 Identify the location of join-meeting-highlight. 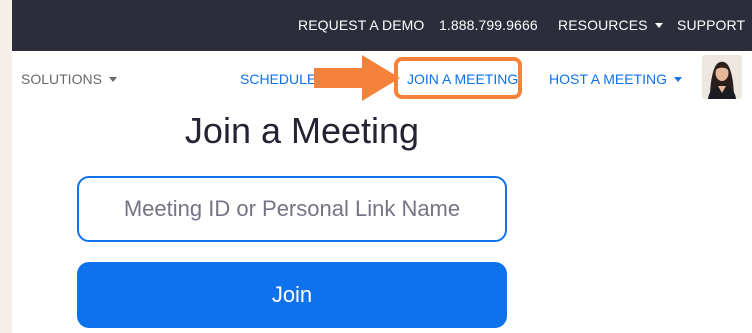
(458, 78).